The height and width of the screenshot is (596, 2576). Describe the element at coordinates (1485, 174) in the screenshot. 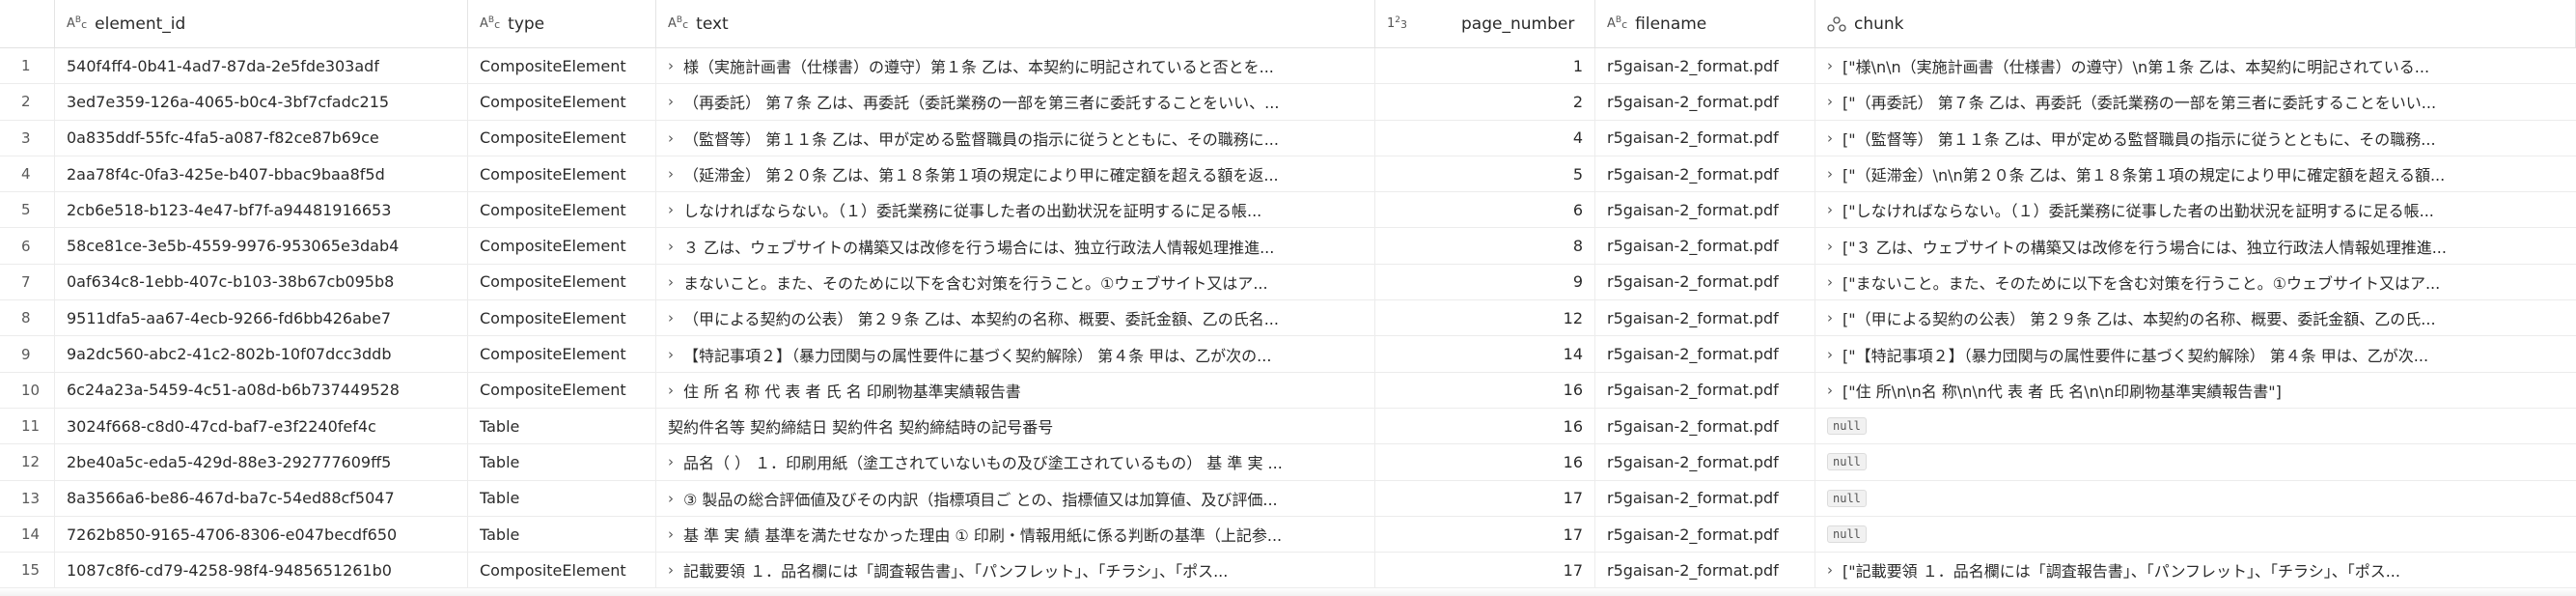

I see `cell-page-number: 5` at that location.